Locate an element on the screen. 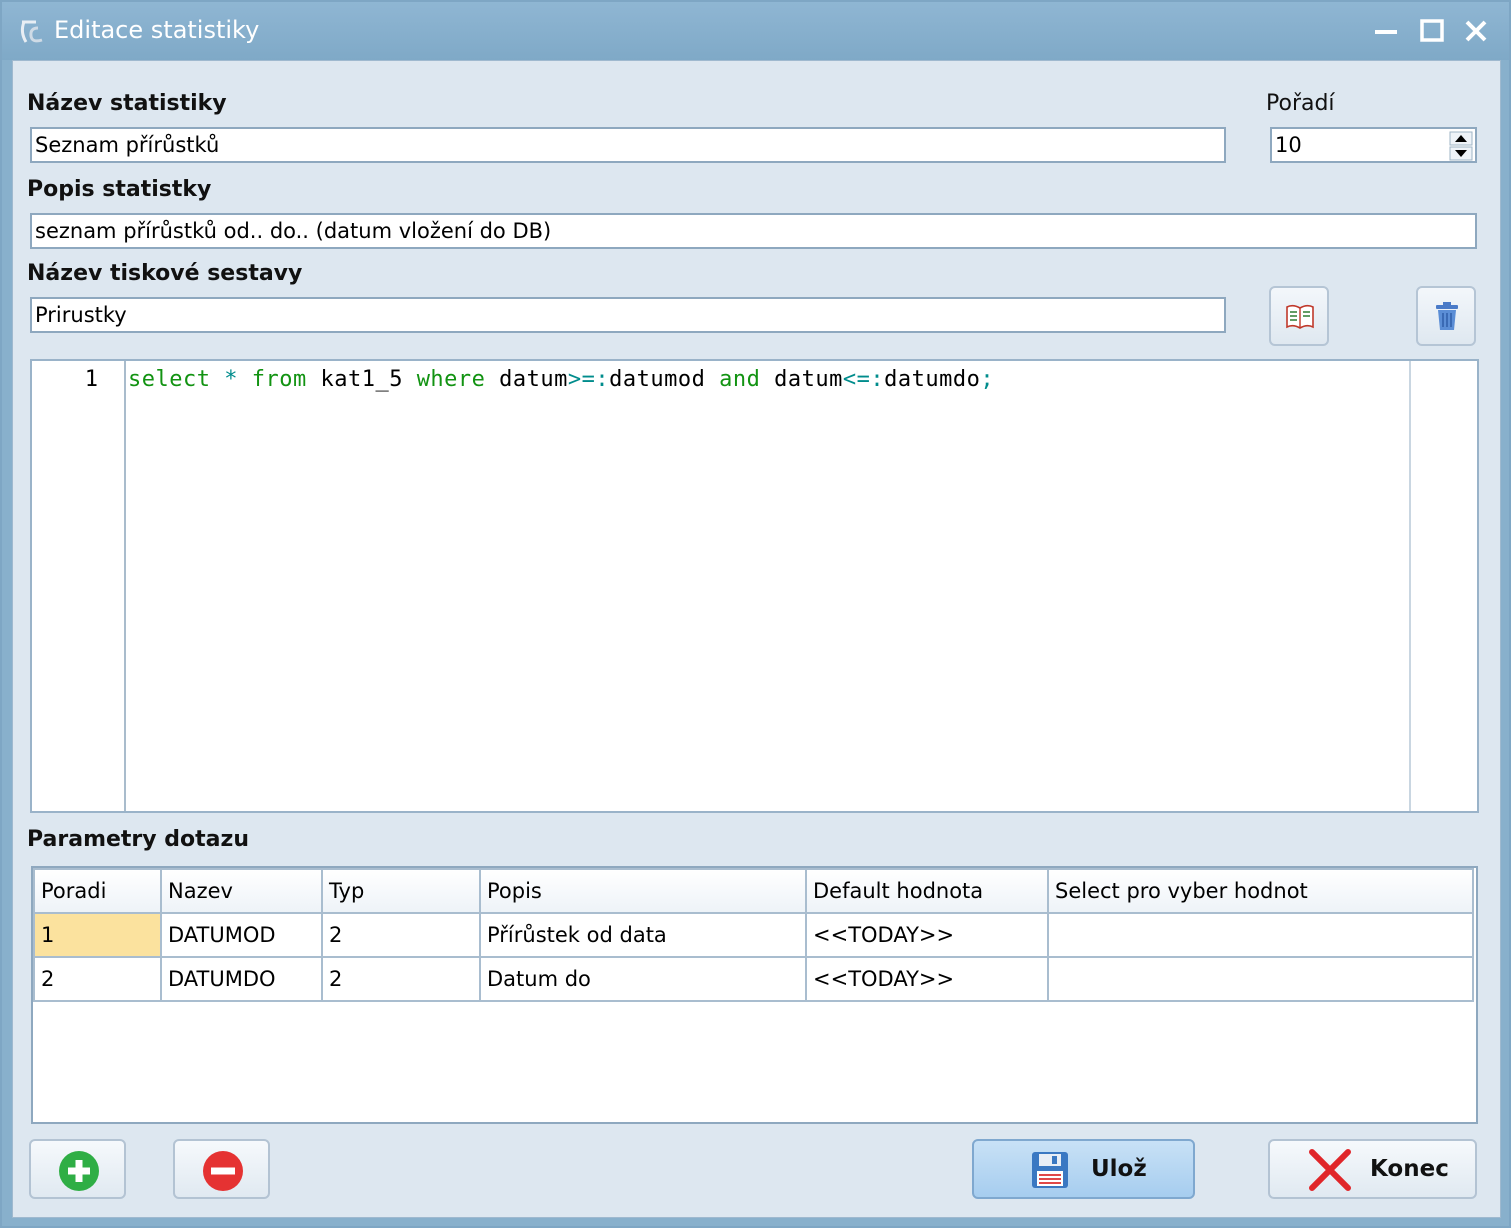 Image resolution: width=1511 pixels, height=1228 pixels. sql-operator: ; is located at coordinates (987, 379).